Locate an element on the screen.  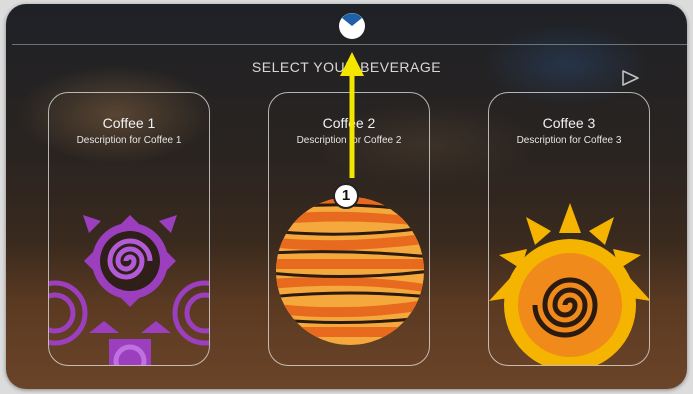
beverage-name: Coffee 2 is located at coordinates (349, 123).